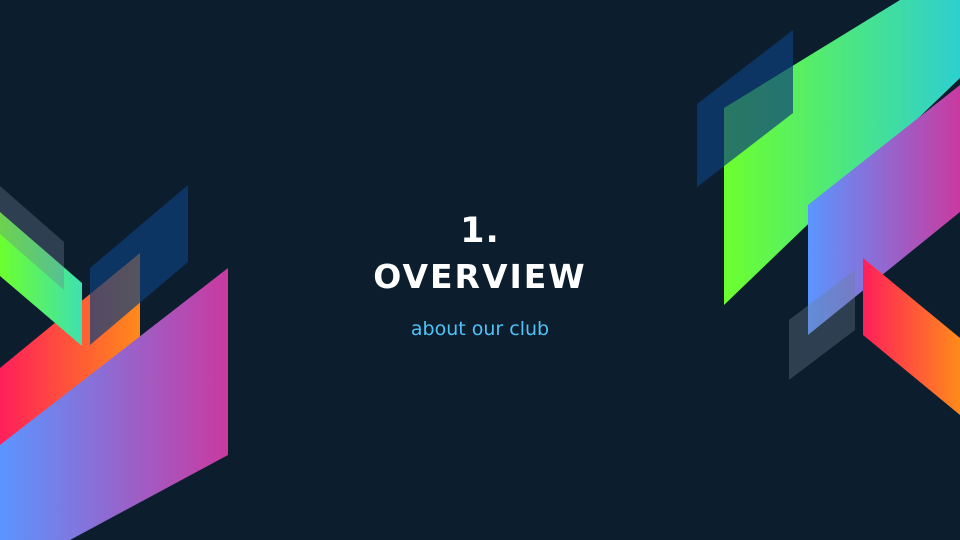 This screenshot has width=960, height=540. I want to click on section-subtitle: about our club, so click(480, 329).